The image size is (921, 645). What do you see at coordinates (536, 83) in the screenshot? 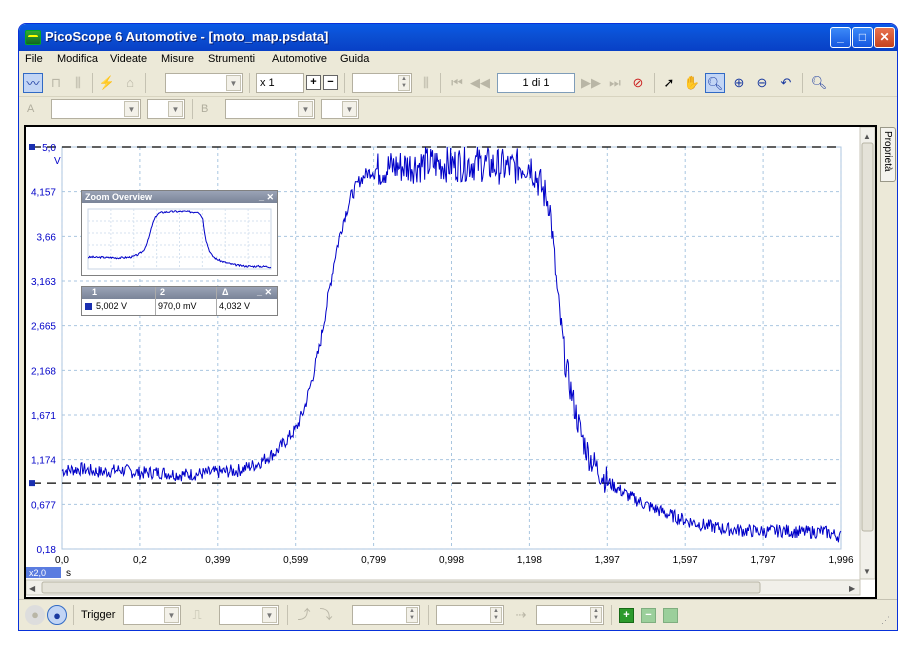
I see `buffer-page-indicator: 1 di 1` at bounding box center [536, 83].